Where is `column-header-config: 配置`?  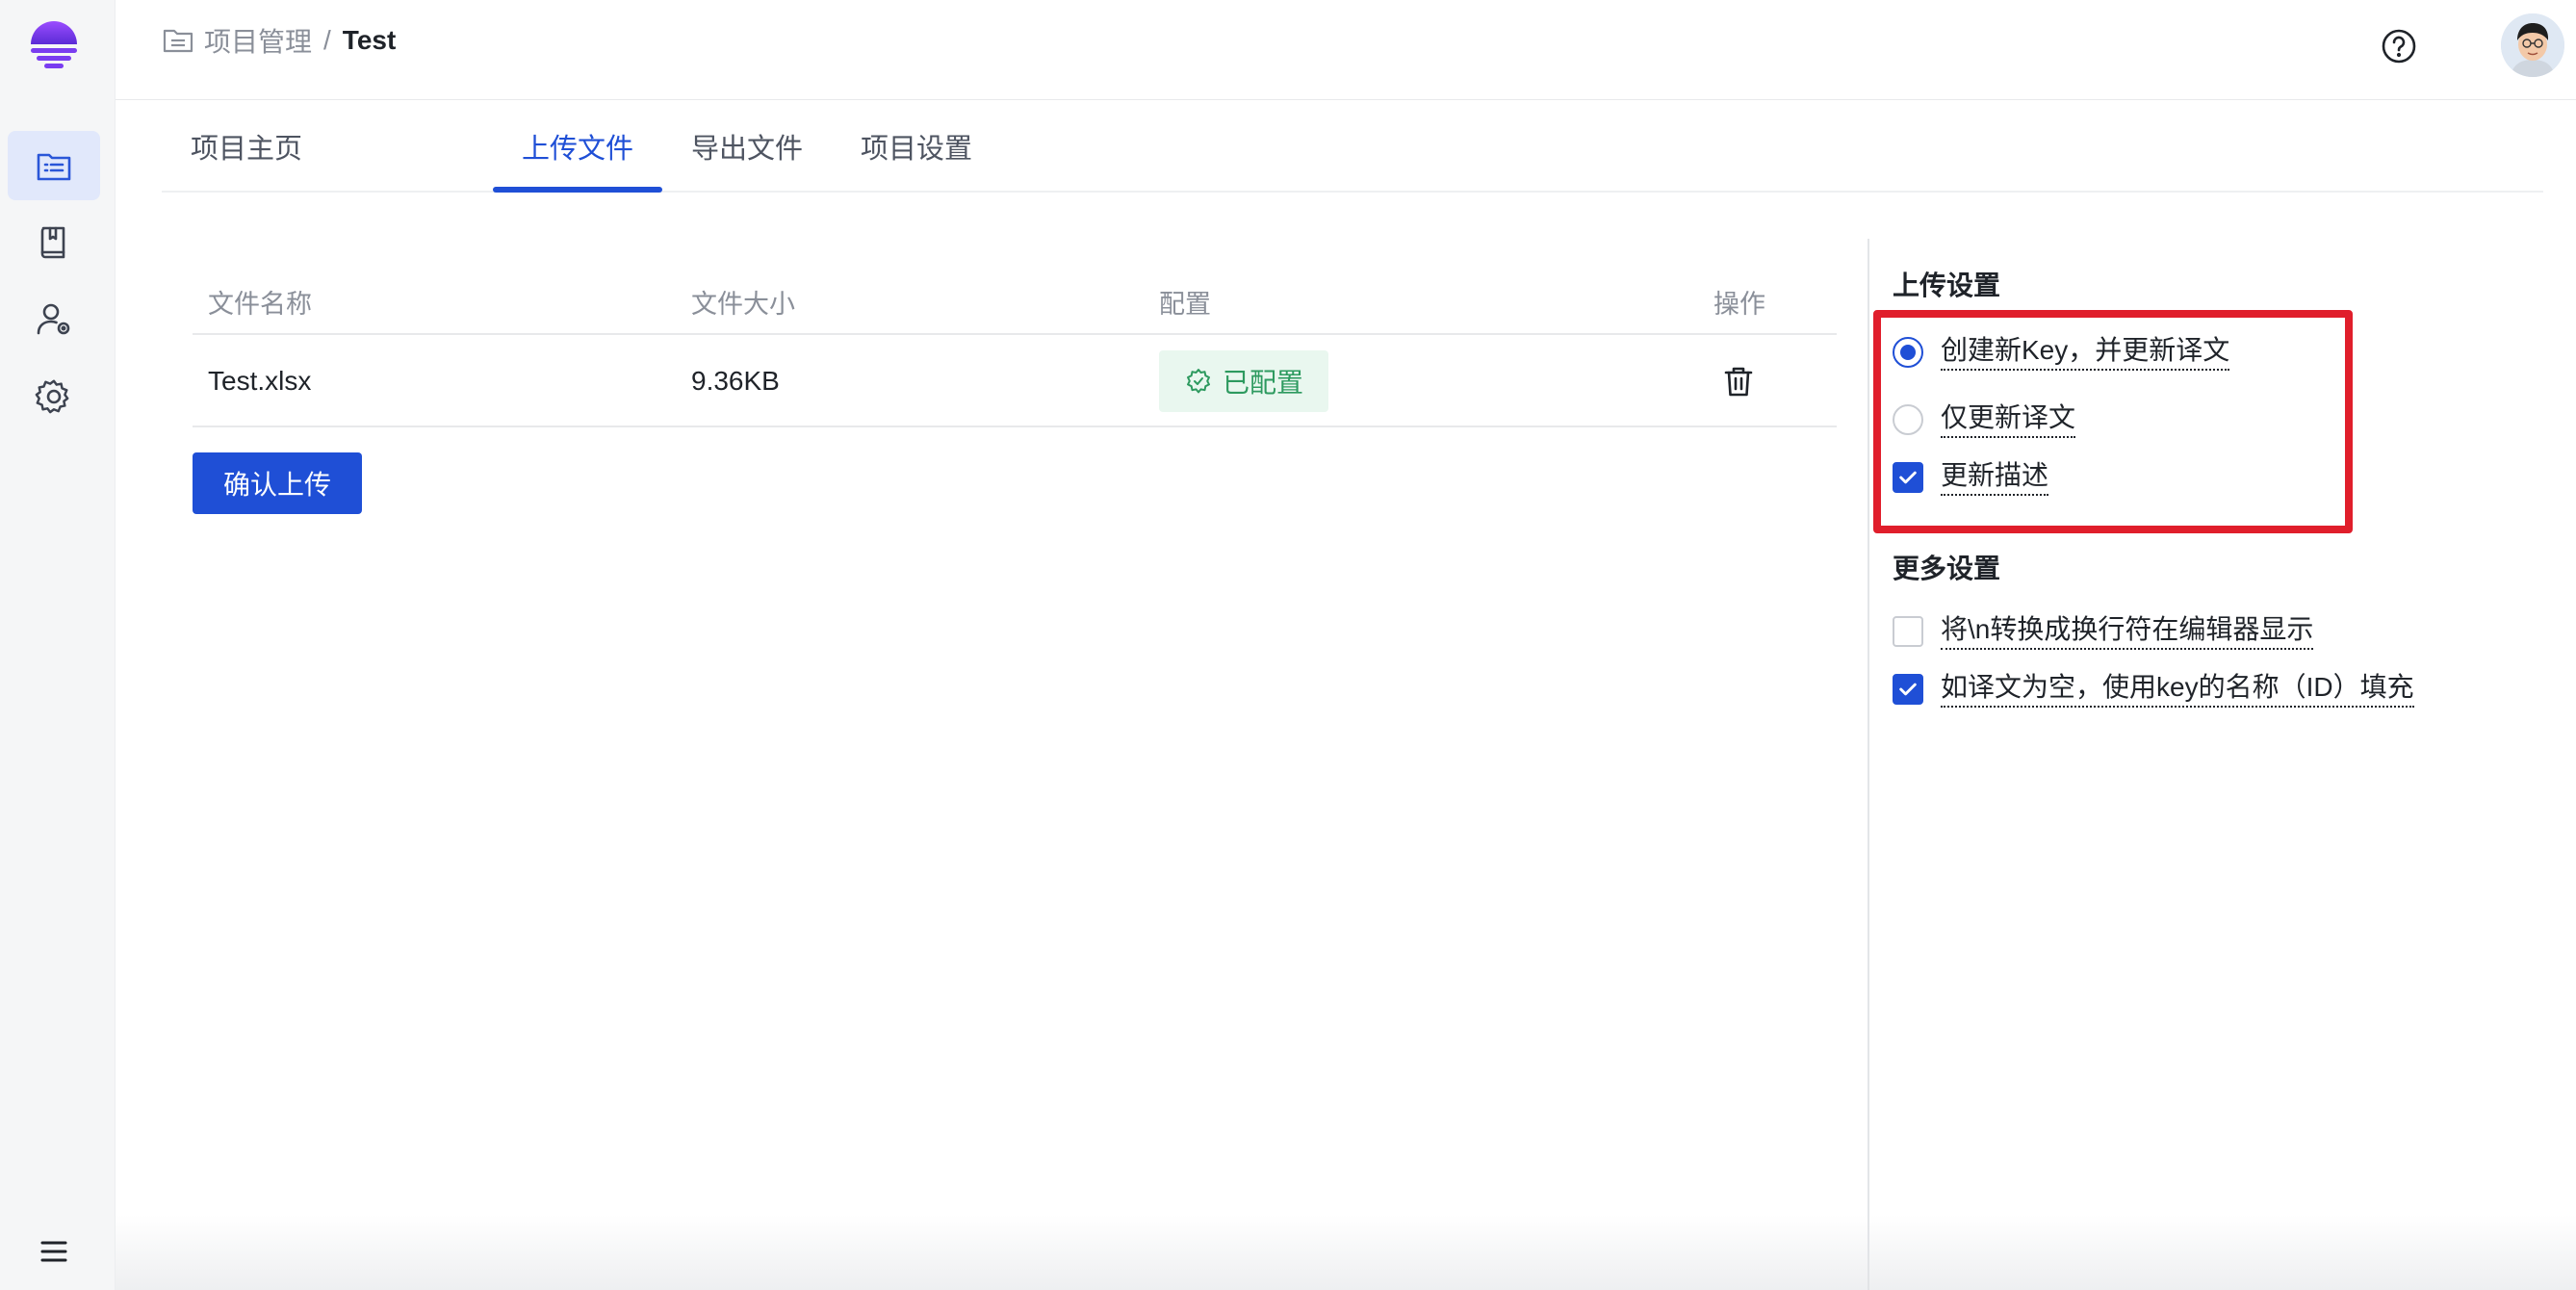
column-header-config: 配置 is located at coordinates (1185, 305).